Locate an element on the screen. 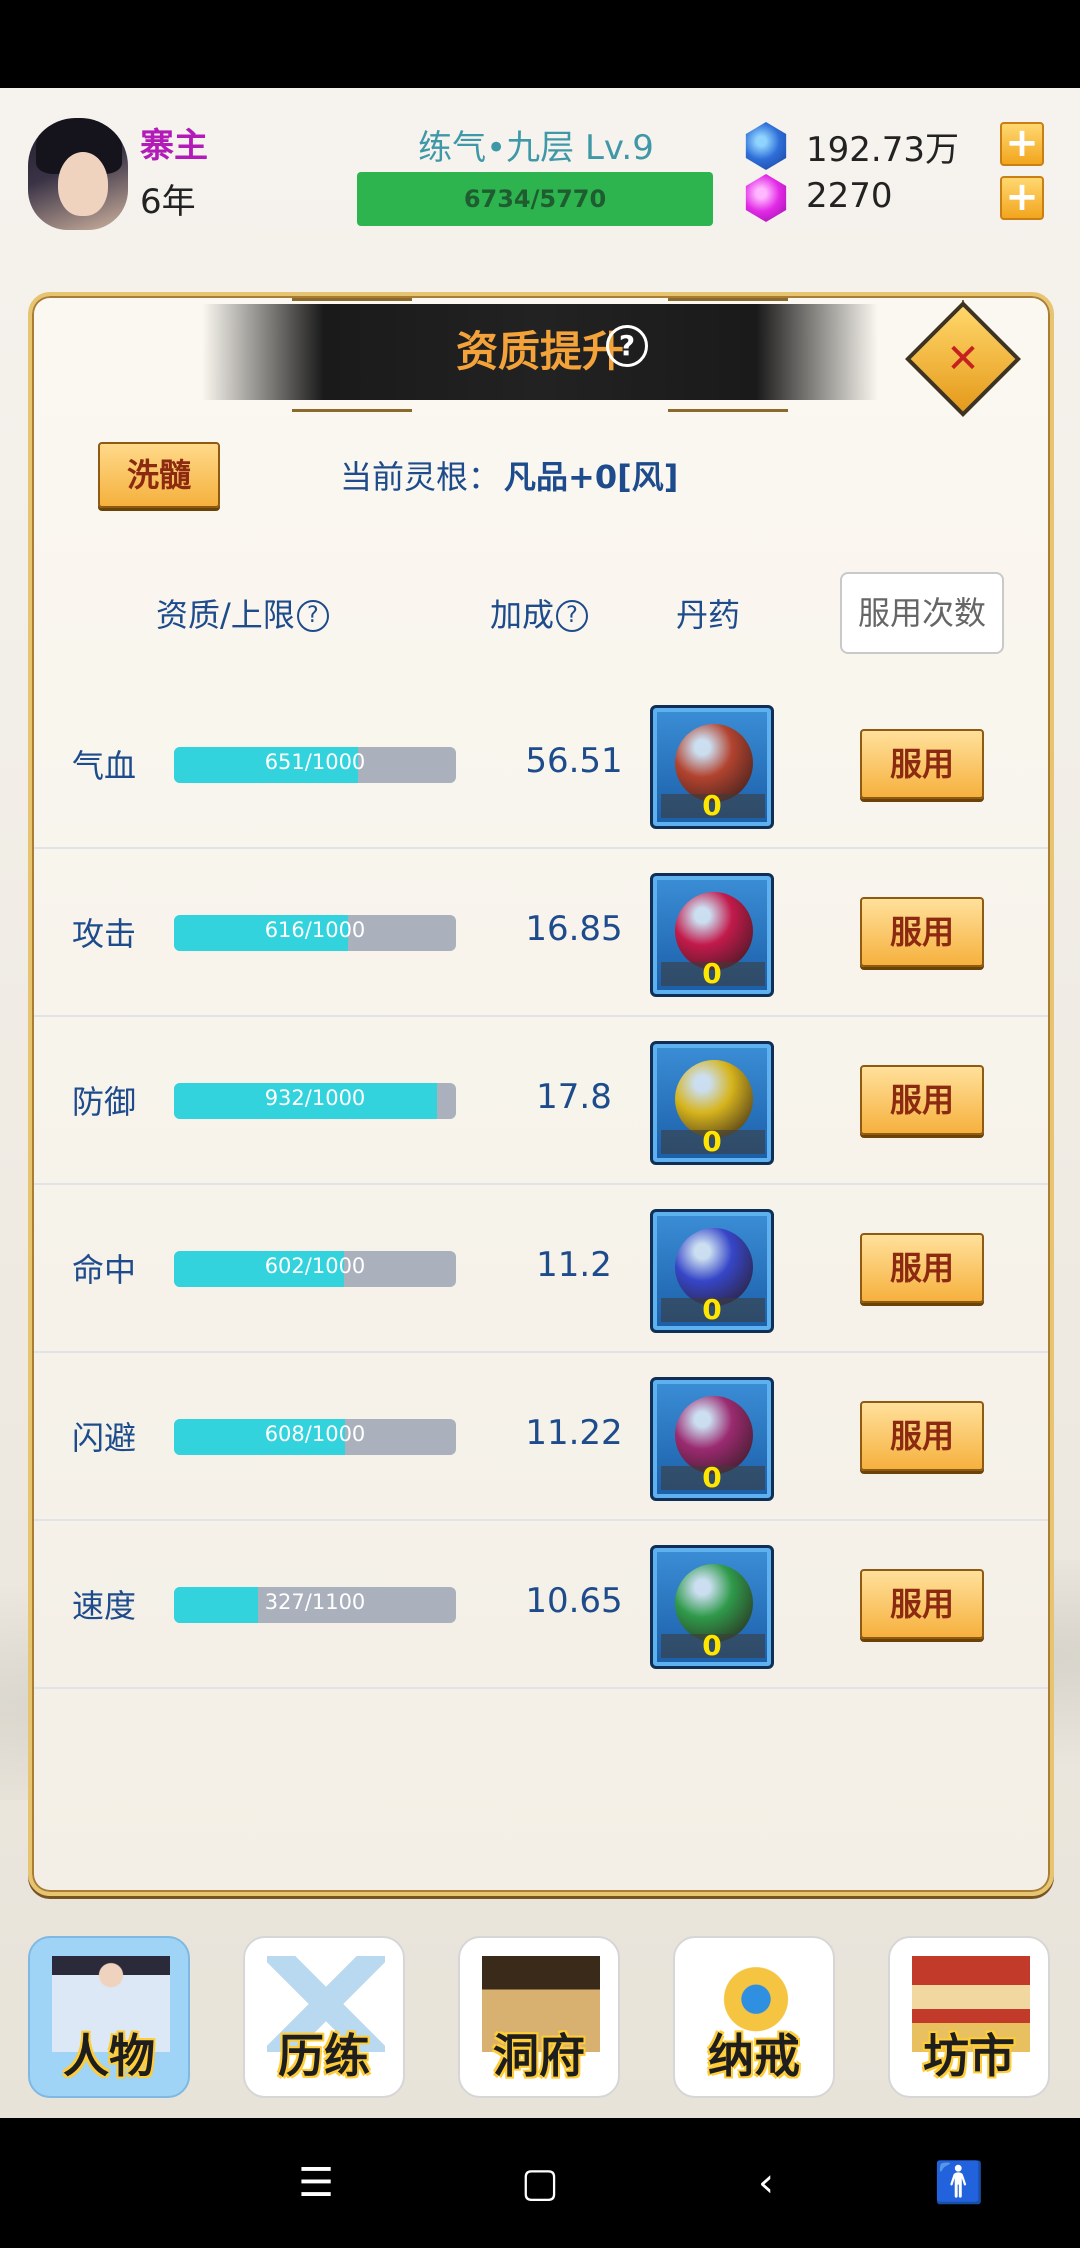  spirit-stone-amount: 192.73万 is located at coordinates (882, 150).